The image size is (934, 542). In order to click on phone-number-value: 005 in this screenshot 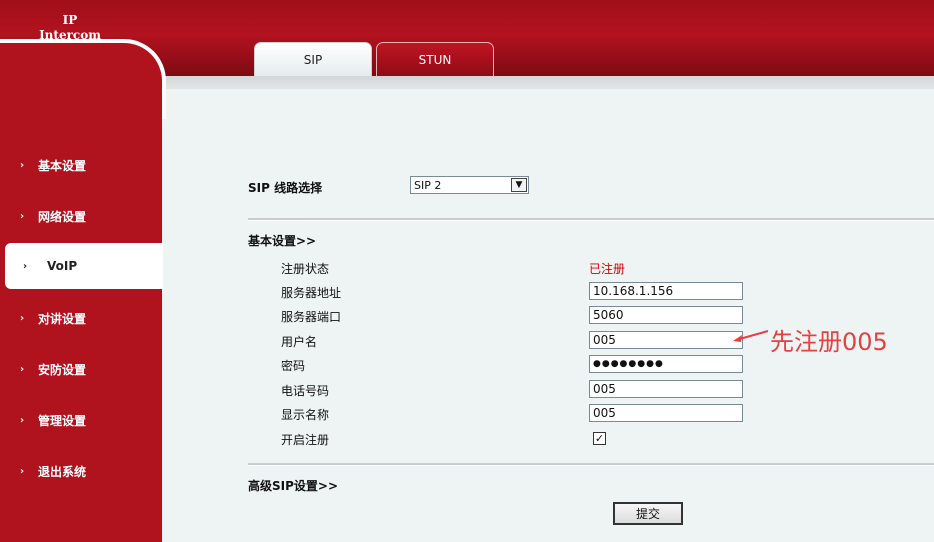, I will do `click(604, 389)`.